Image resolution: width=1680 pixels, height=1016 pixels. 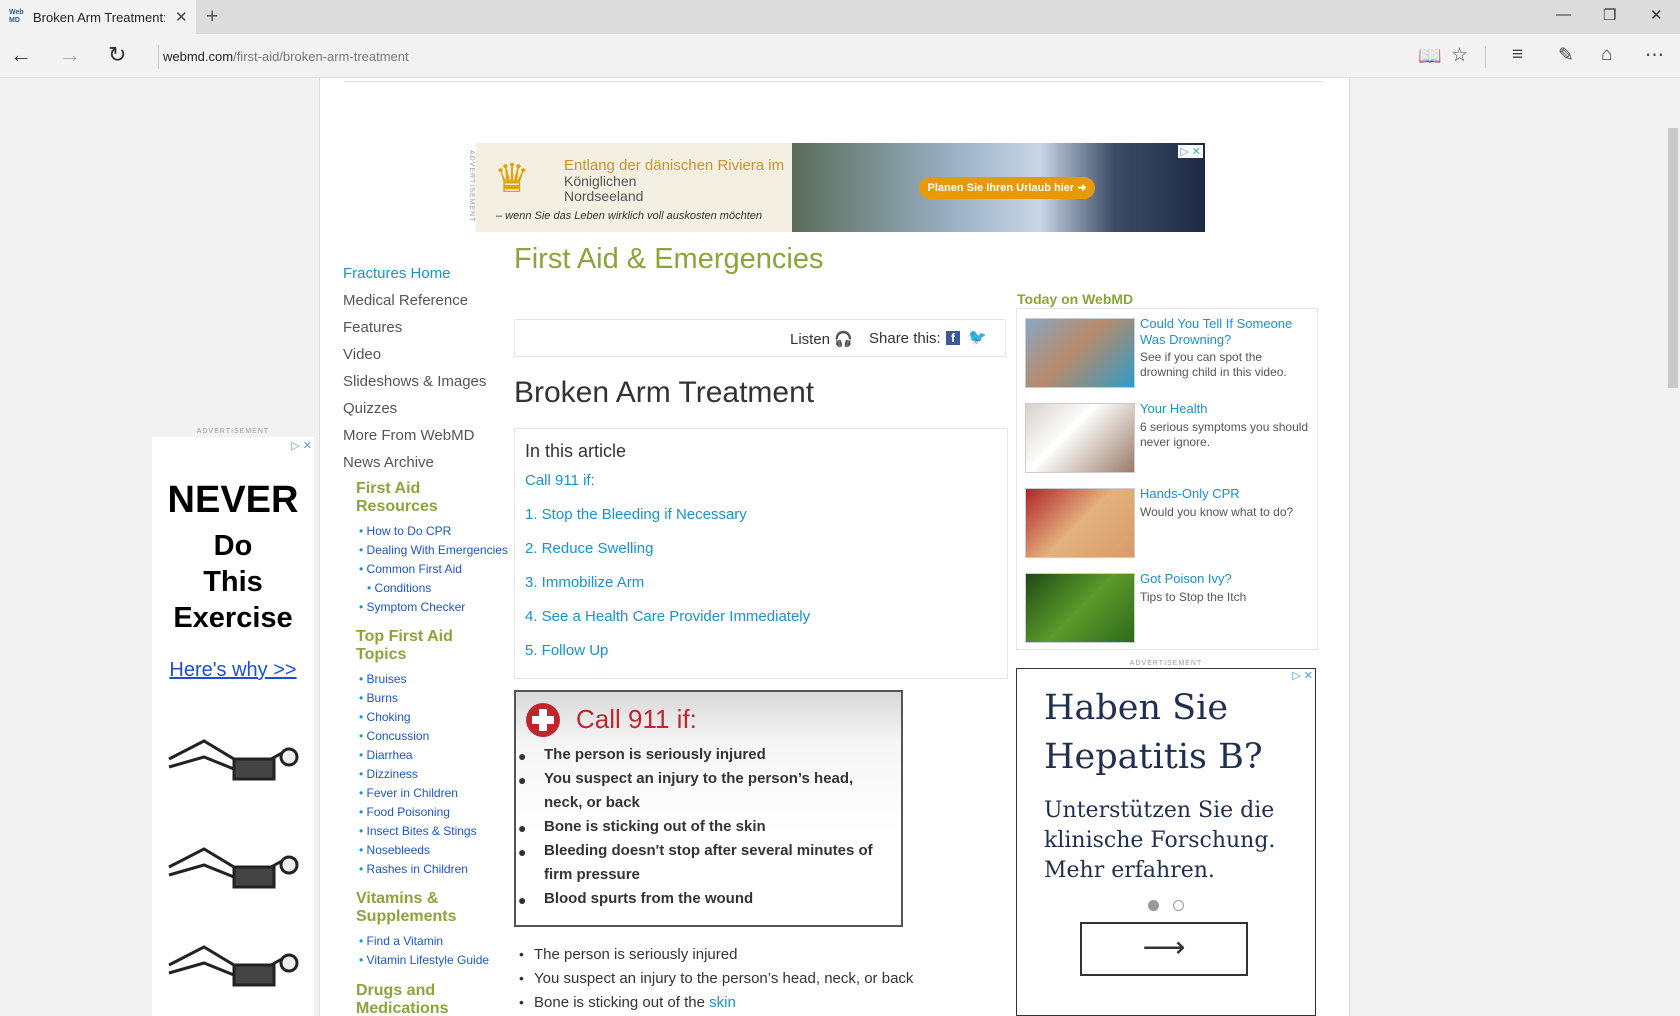 What do you see at coordinates (405, 300) in the screenshot?
I see `nav-medical-reference: Medical Reference` at bounding box center [405, 300].